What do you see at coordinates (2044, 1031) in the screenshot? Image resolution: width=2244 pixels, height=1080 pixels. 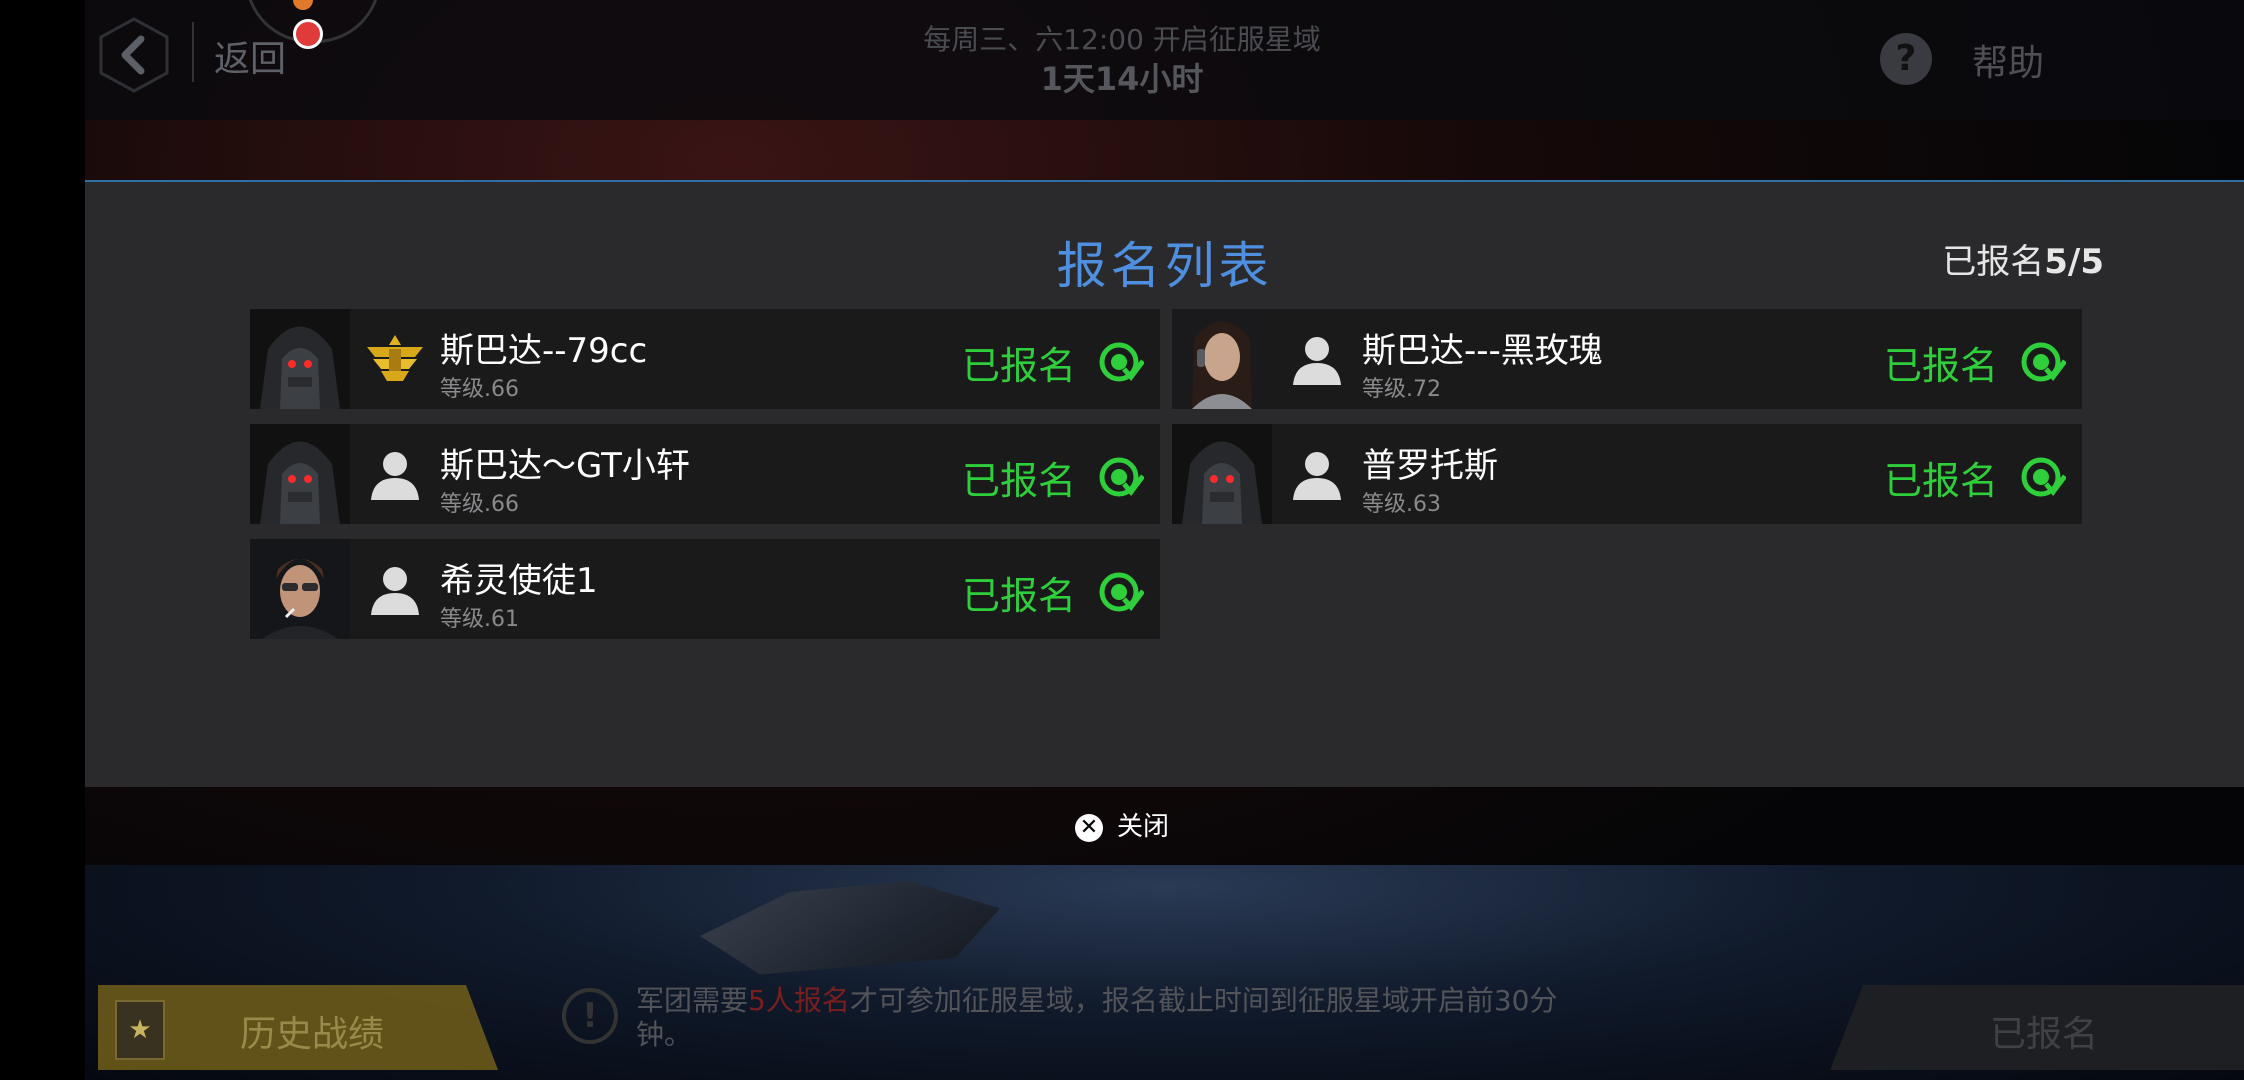 I see `signup-button-label: 已报名` at bounding box center [2044, 1031].